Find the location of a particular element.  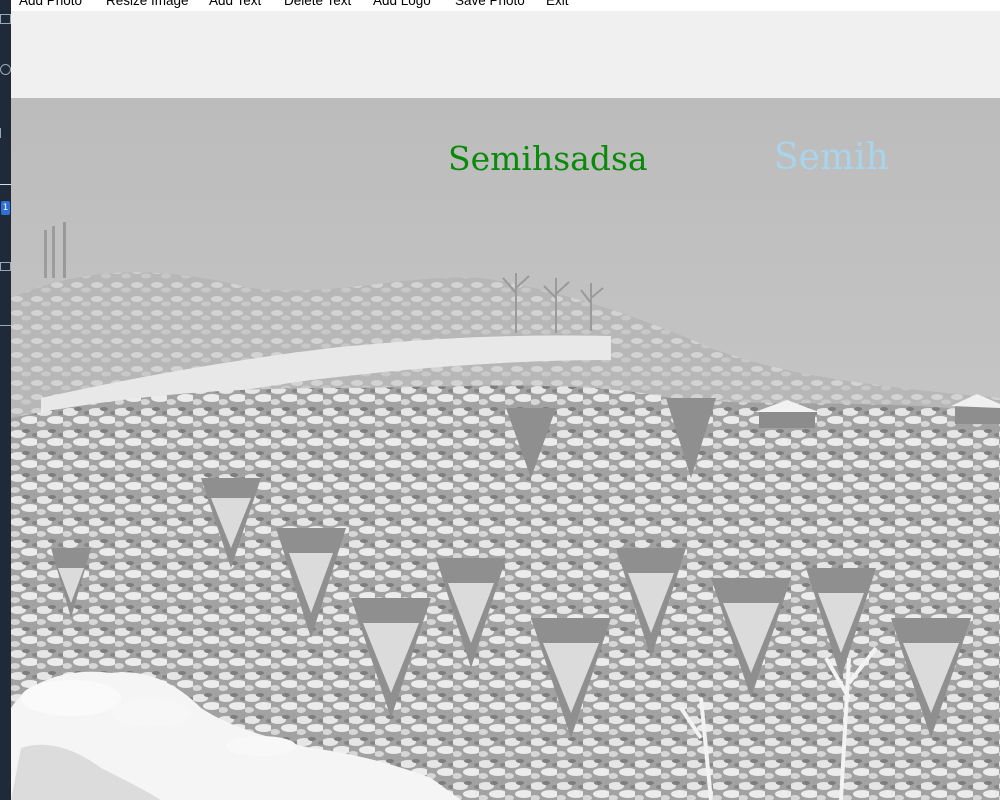

menu-exit: Exit is located at coordinates (557, 4).